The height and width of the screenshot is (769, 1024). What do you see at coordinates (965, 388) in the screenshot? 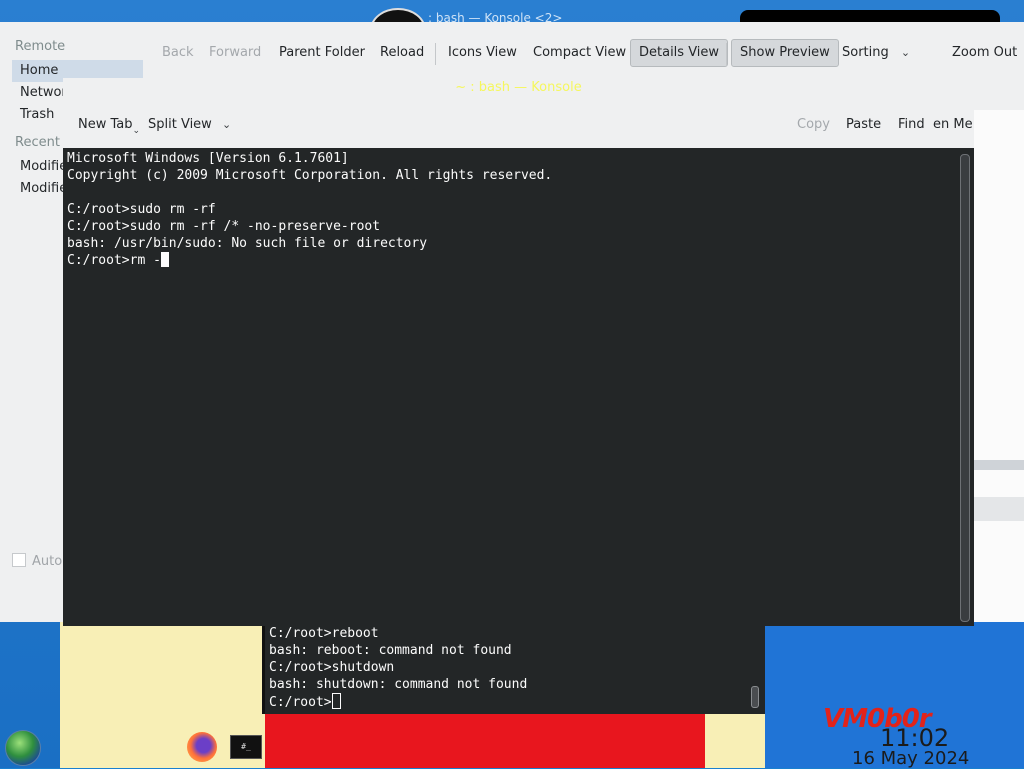
I see `terminal-scrollbar` at bounding box center [965, 388].